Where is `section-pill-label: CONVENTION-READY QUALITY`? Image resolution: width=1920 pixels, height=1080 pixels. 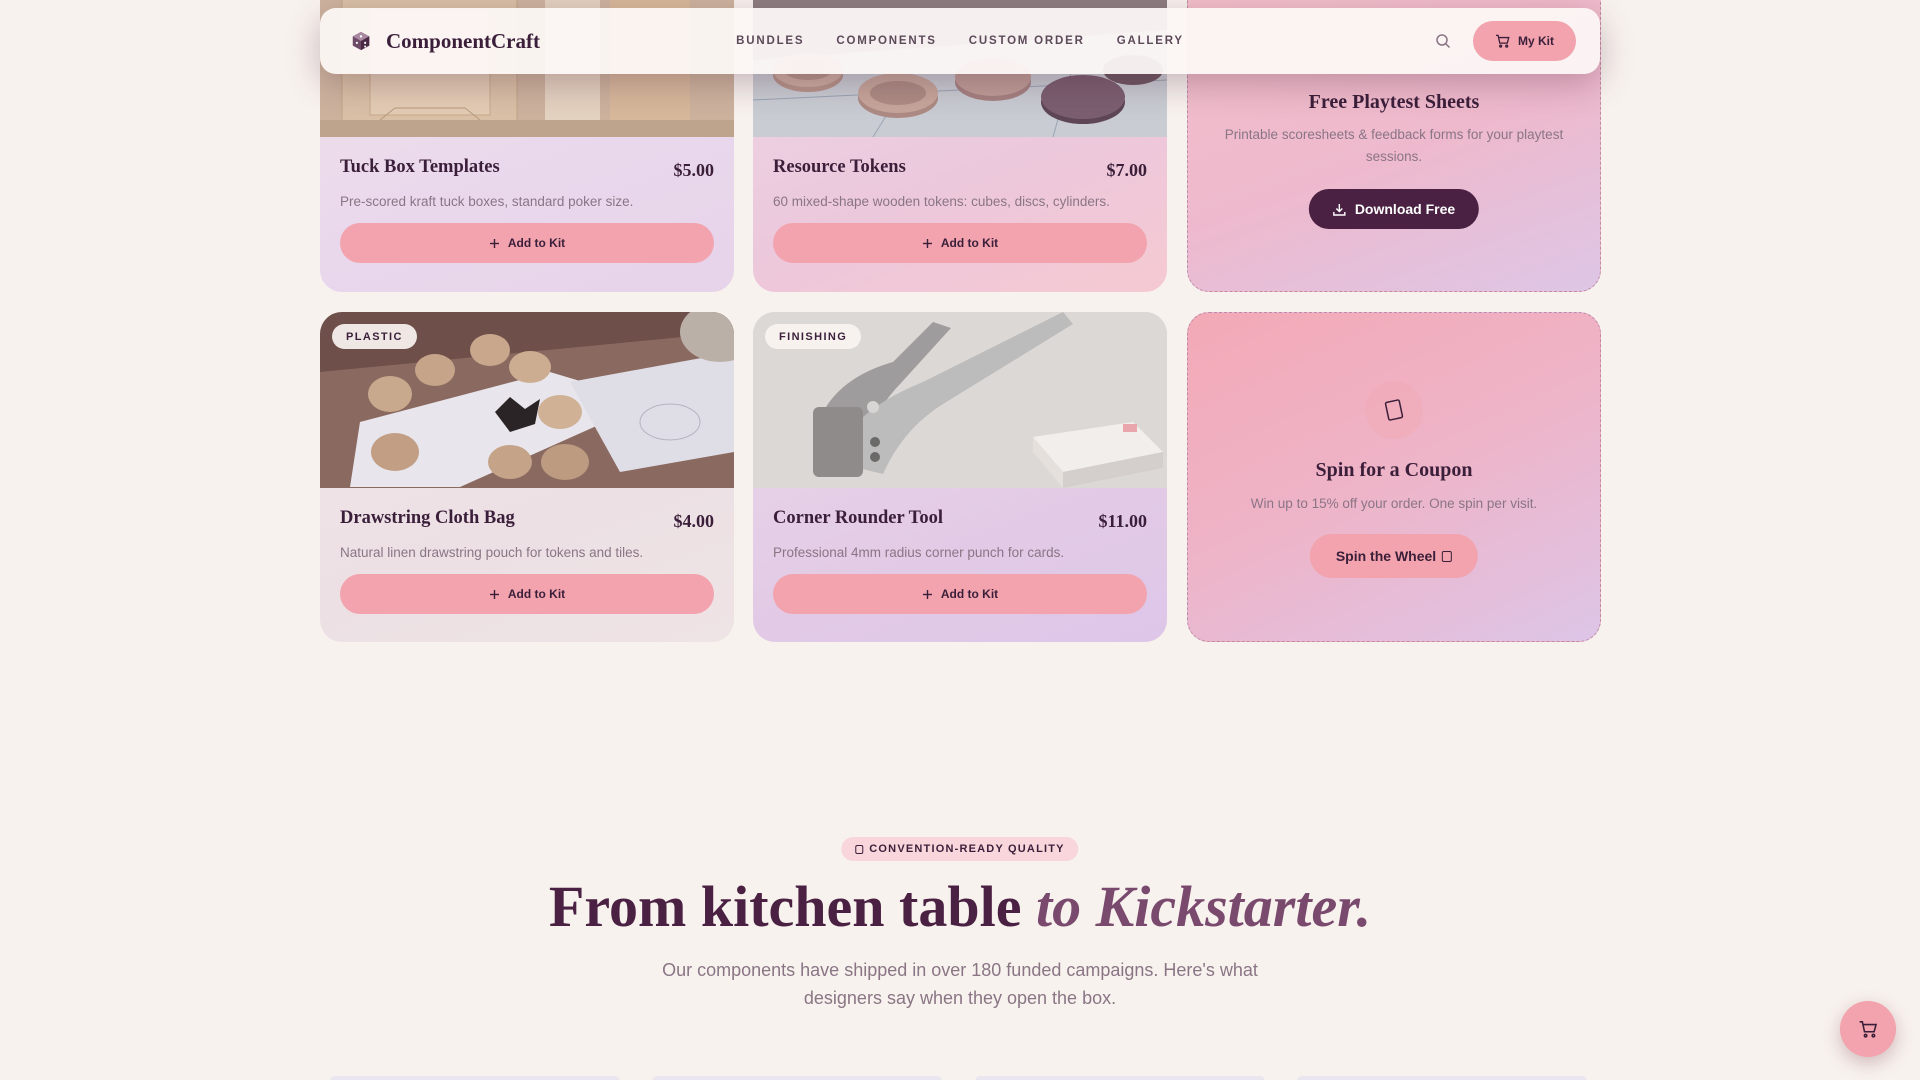
section-pill-label: CONVENTION-READY QUALITY is located at coordinates (967, 849).